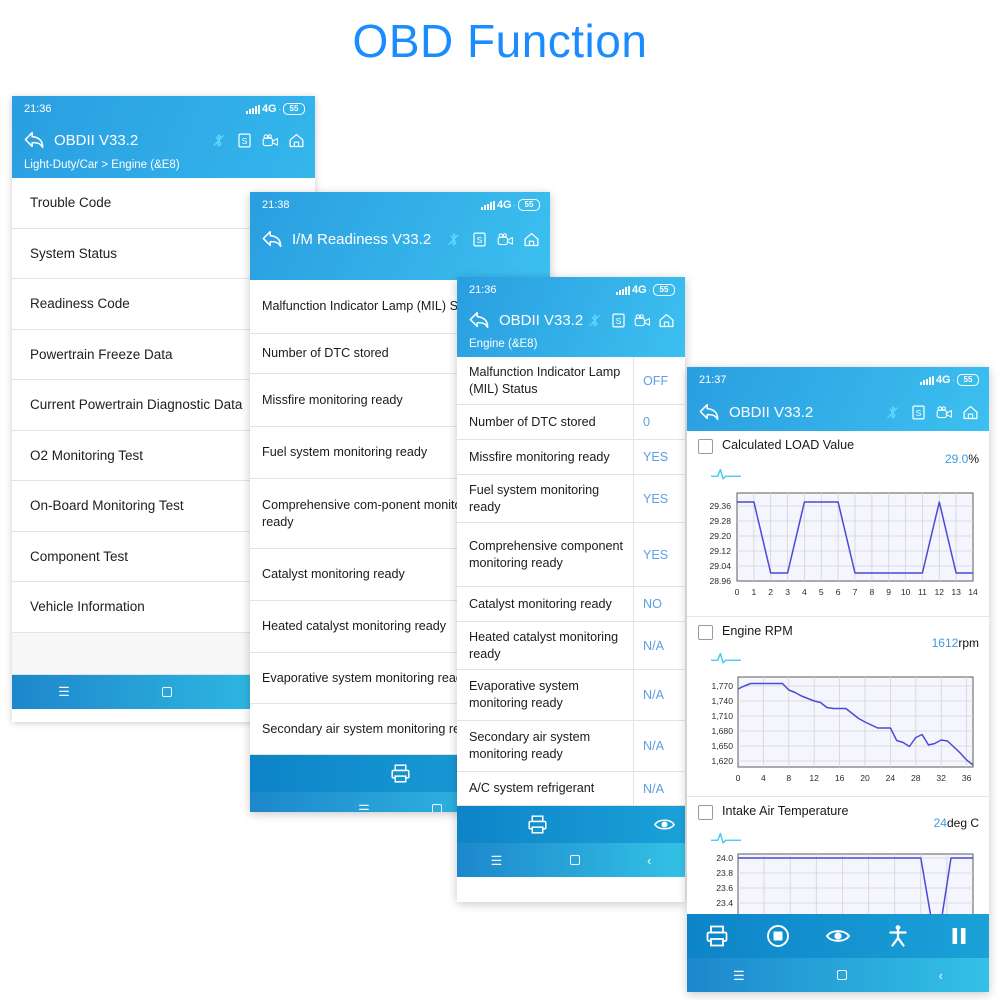 The height and width of the screenshot is (1000, 1000). What do you see at coordinates (571, 422) in the screenshot?
I see `table-row: Number of DTC stored 0` at bounding box center [571, 422].